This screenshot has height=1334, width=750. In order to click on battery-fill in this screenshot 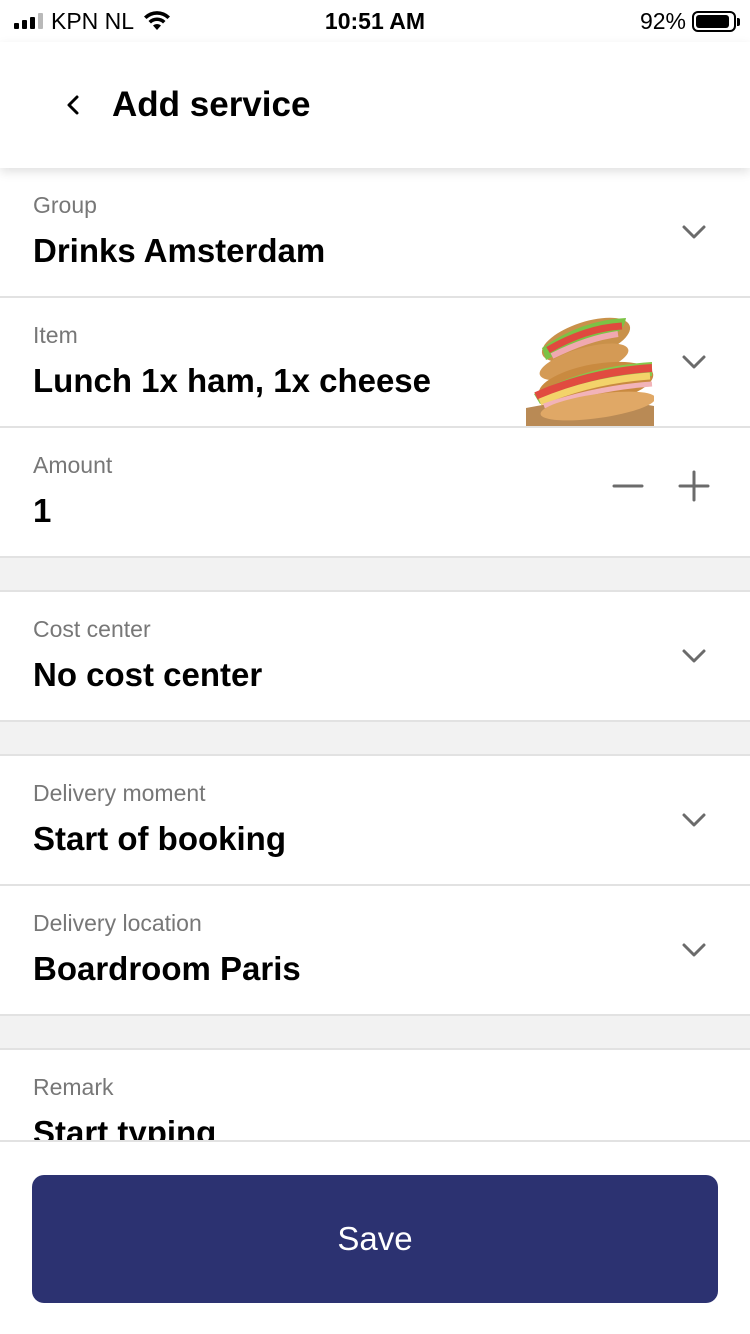, I will do `click(713, 21)`.